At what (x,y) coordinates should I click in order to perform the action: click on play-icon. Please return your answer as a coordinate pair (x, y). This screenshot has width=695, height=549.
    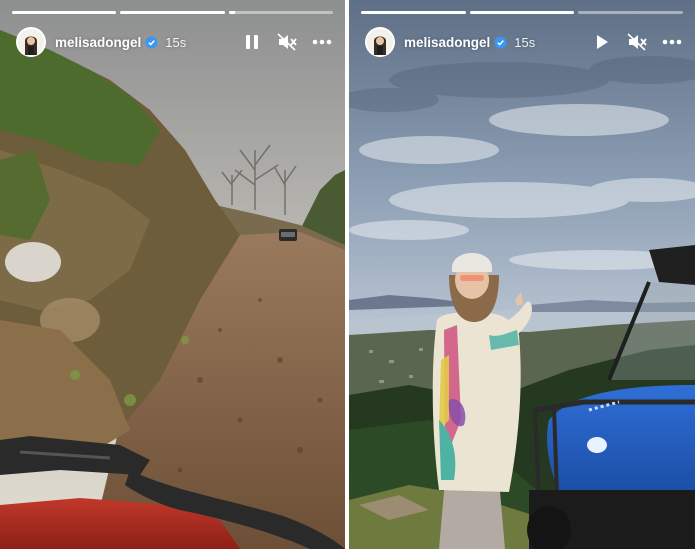
    Looking at the image, I should click on (602, 42).